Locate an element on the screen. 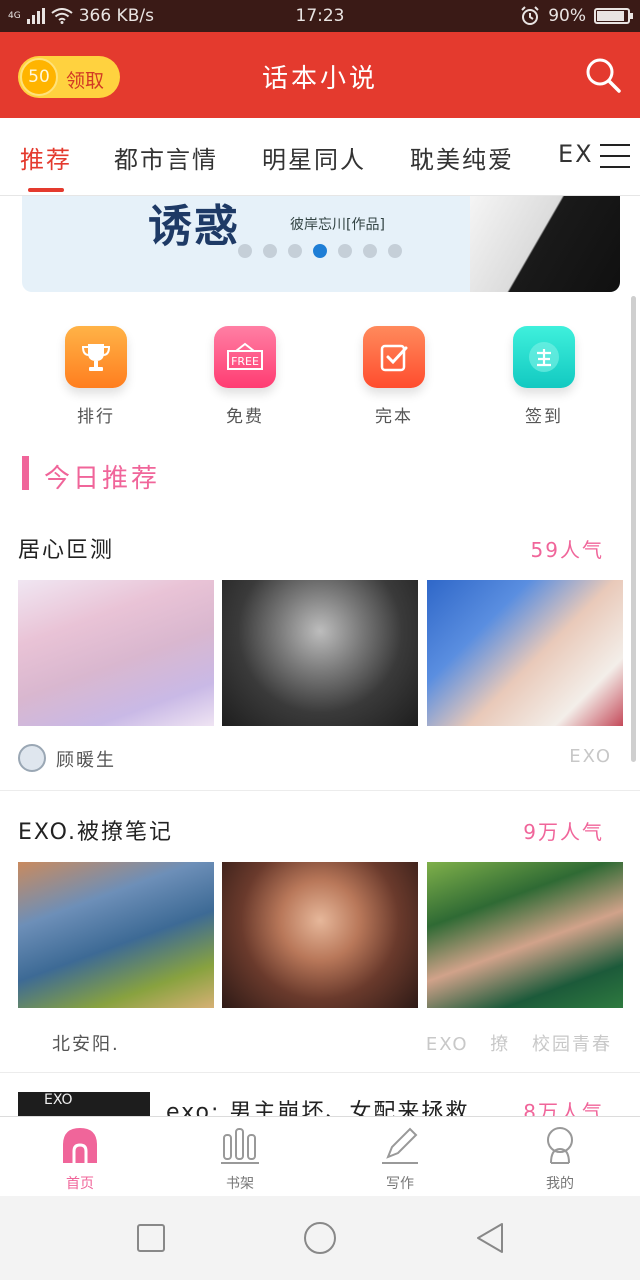  home-icon is located at coordinates (80, 1145).